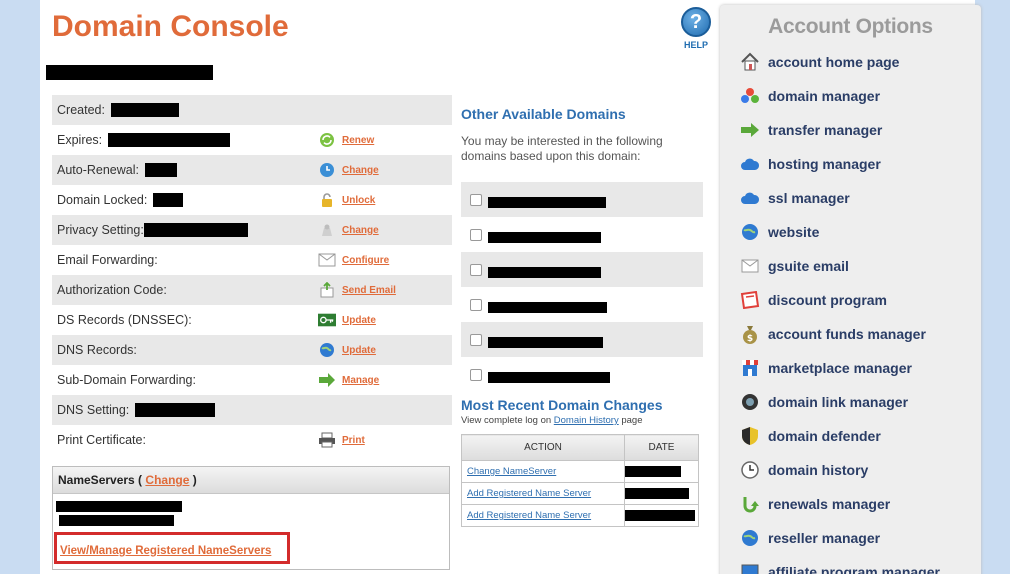 This screenshot has width=1010, height=574. What do you see at coordinates (850, 402) in the screenshot?
I see `sidebar-item-domain-link-manager: domain link manager` at bounding box center [850, 402].